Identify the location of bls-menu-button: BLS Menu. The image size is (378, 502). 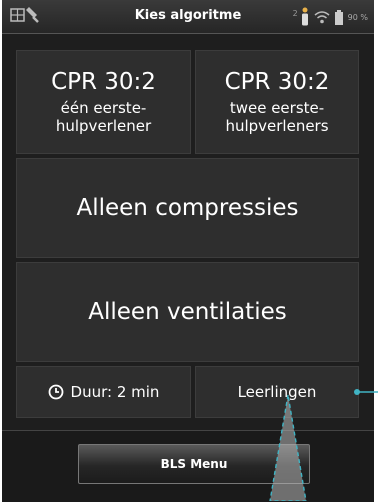
(194, 464).